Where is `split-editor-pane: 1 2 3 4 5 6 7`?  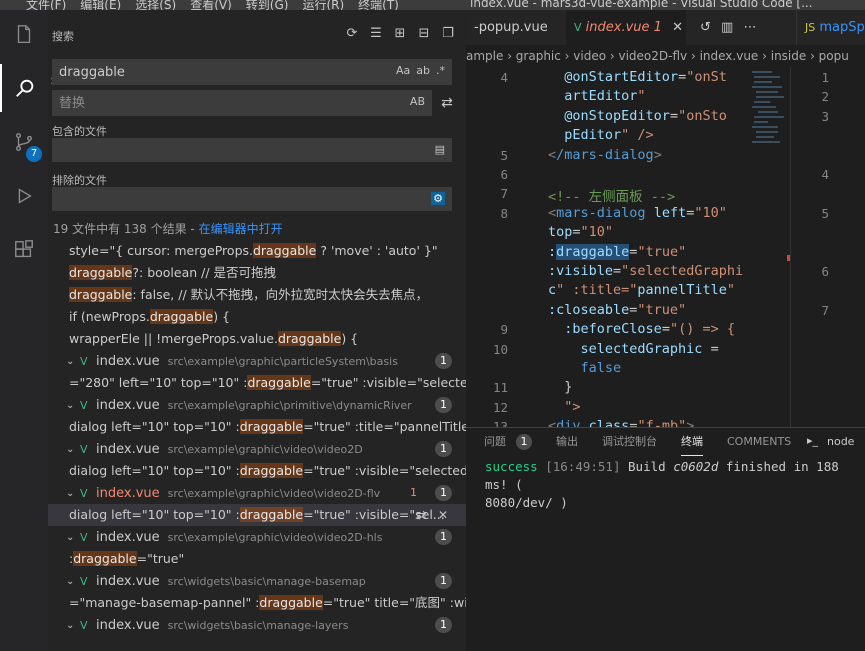
split-editor-pane: 1 2 3 4 5 6 7 is located at coordinates (827, 247).